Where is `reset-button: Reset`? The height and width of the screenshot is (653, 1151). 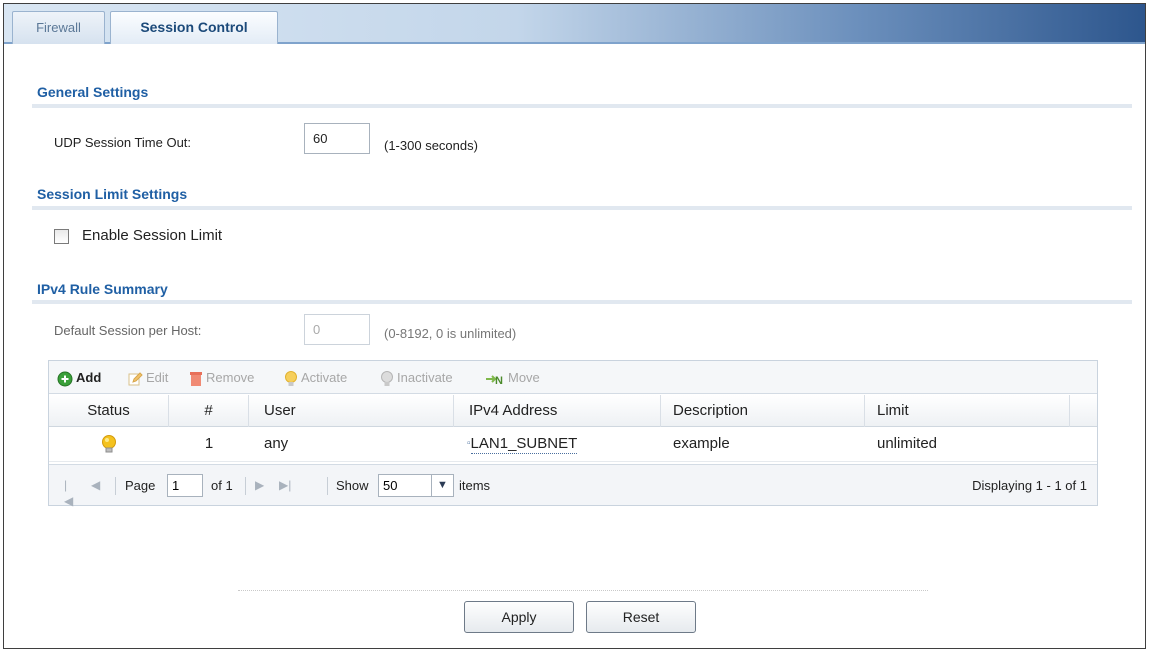 reset-button: Reset is located at coordinates (641, 617).